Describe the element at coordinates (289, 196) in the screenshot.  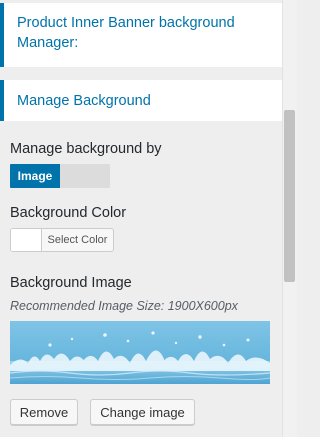
I see `scrollbar-thumb` at that location.